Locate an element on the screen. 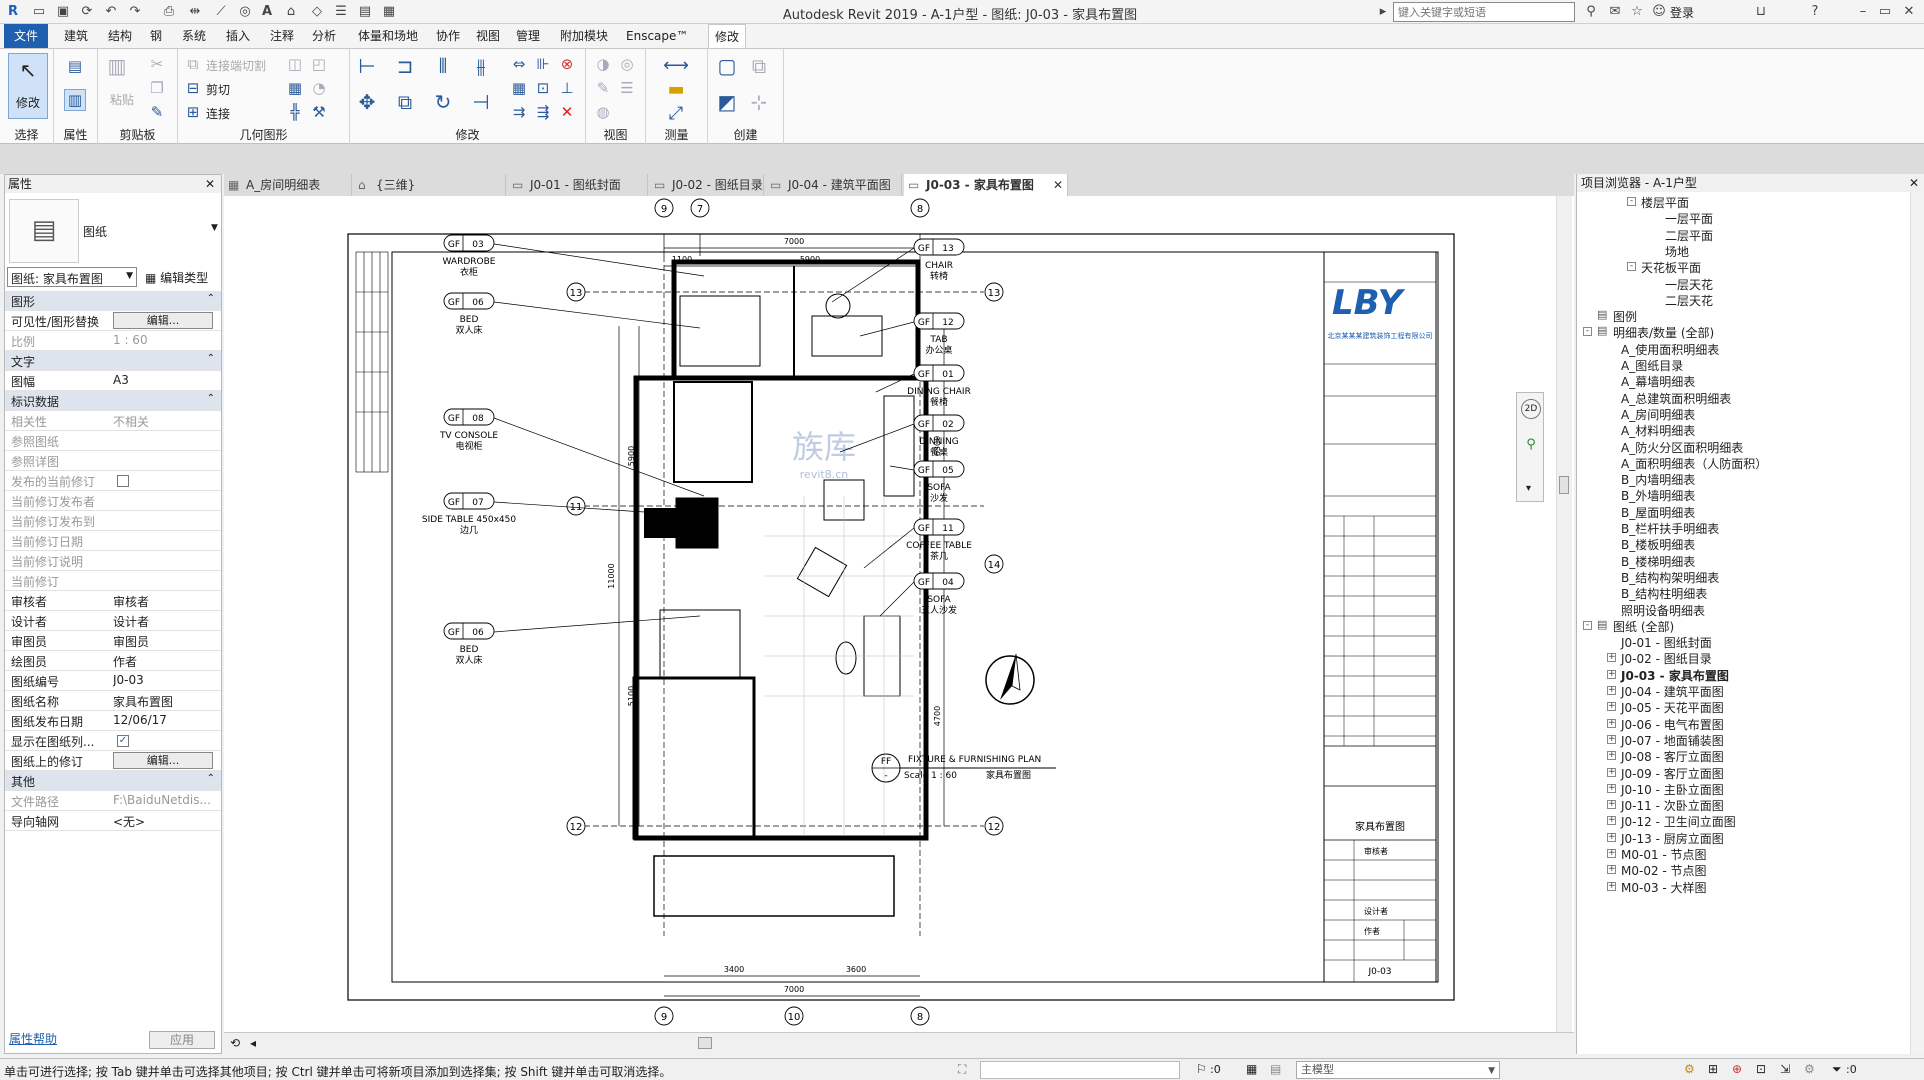 Image resolution: width=1924 pixels, height=1080 pixels. browser-item: 楼层平面 is located at coordinates (1665, 202).